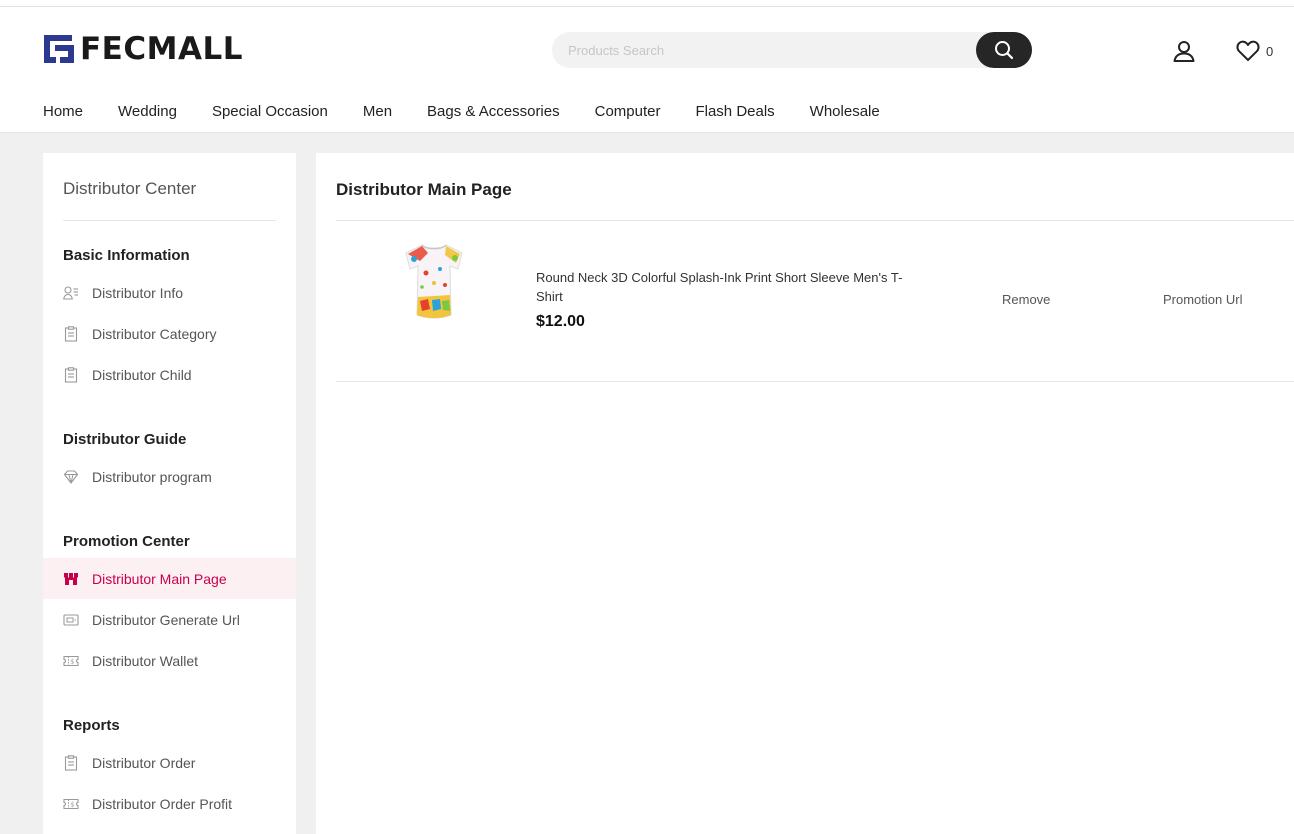  What do you see at coordinates (493, 112) in the screenshot?
I see `nav-item-bags-accessories: Bags & Accessories` at bounding box center [493, 112].